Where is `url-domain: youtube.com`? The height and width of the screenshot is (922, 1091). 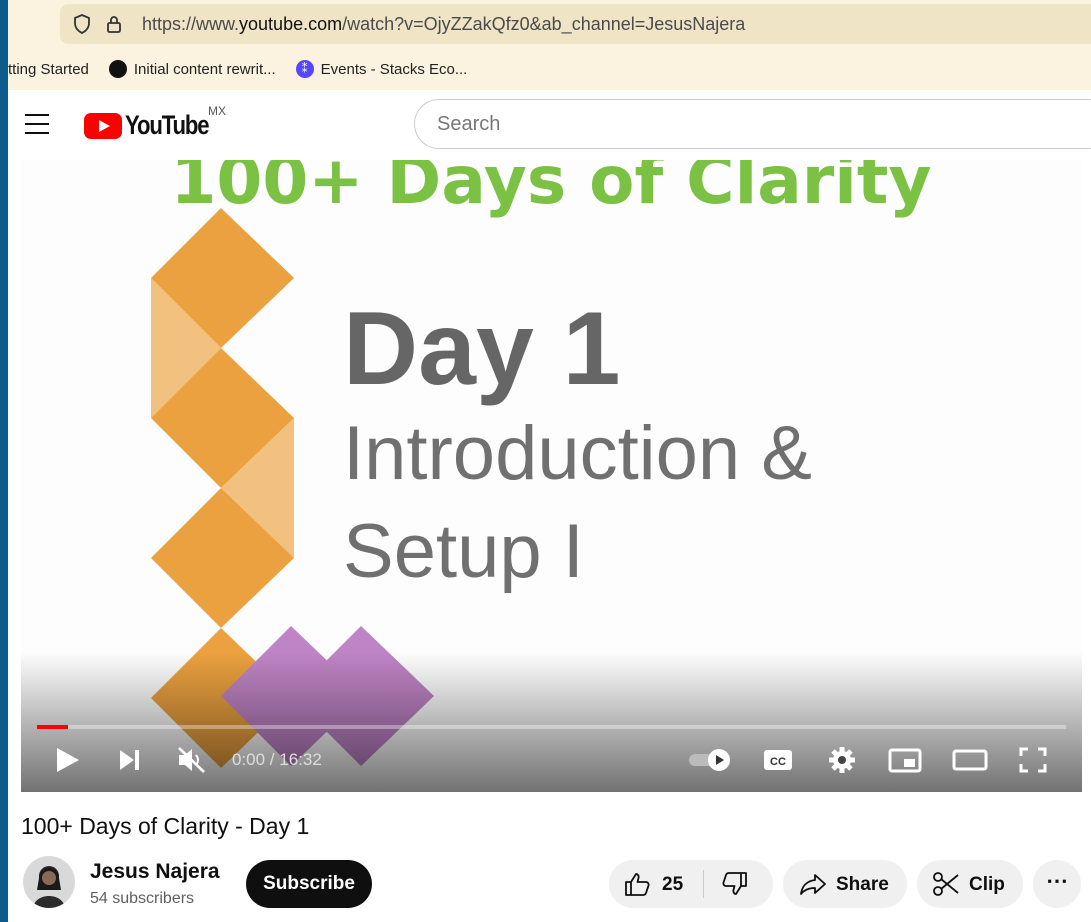
url-domain: youtube.com is located at coordinates (291, 24).